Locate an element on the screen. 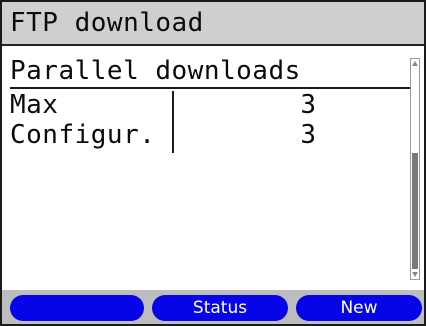 The height and width of the screenshot is (326, 426). scroll-thumb is located at coordinates (415, 211).